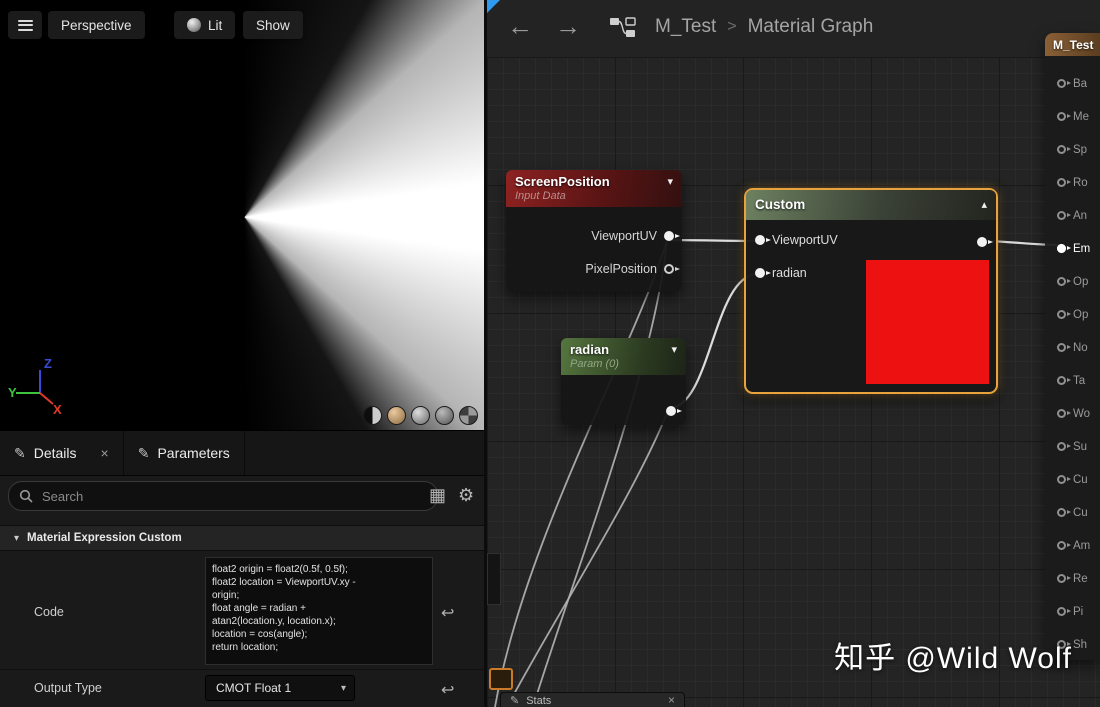 The height and width of the screenshot is (707, 1100). Describe the element at coordinates (447, 690) in the screenshot. I see `revert-output-type-icon: ↩` at that location.